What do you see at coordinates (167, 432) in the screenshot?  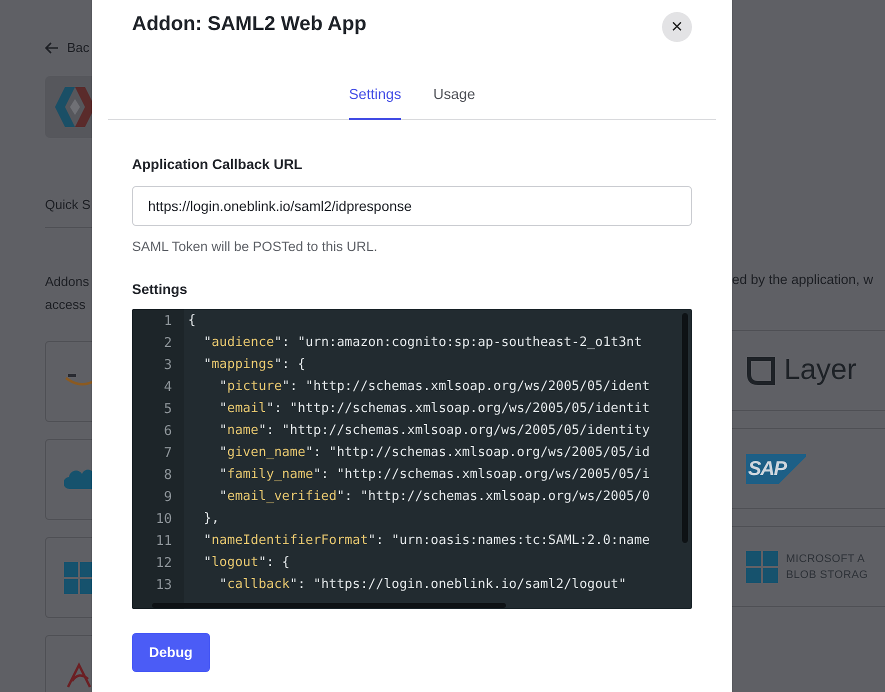 I see `line-number: 6` at bounding box center [167, 432].